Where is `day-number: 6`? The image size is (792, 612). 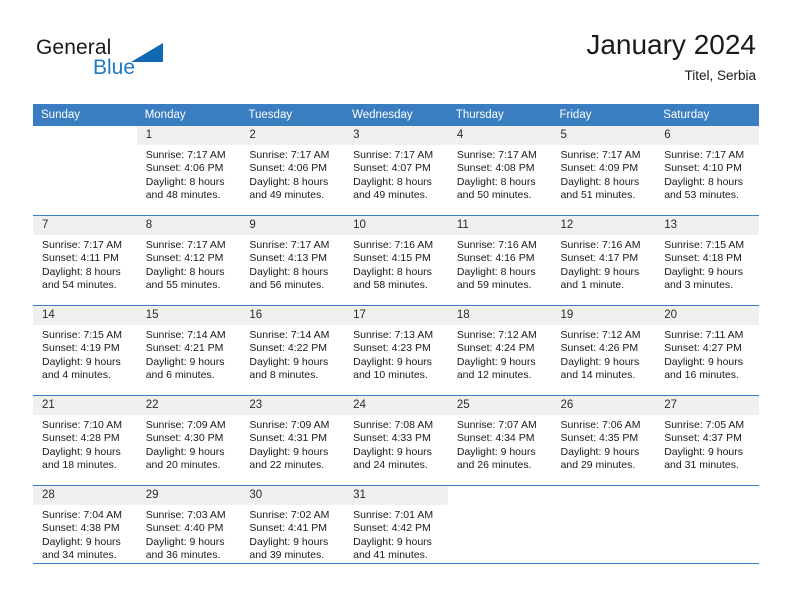 day-number: 6 is located at coordinates (707, 135).